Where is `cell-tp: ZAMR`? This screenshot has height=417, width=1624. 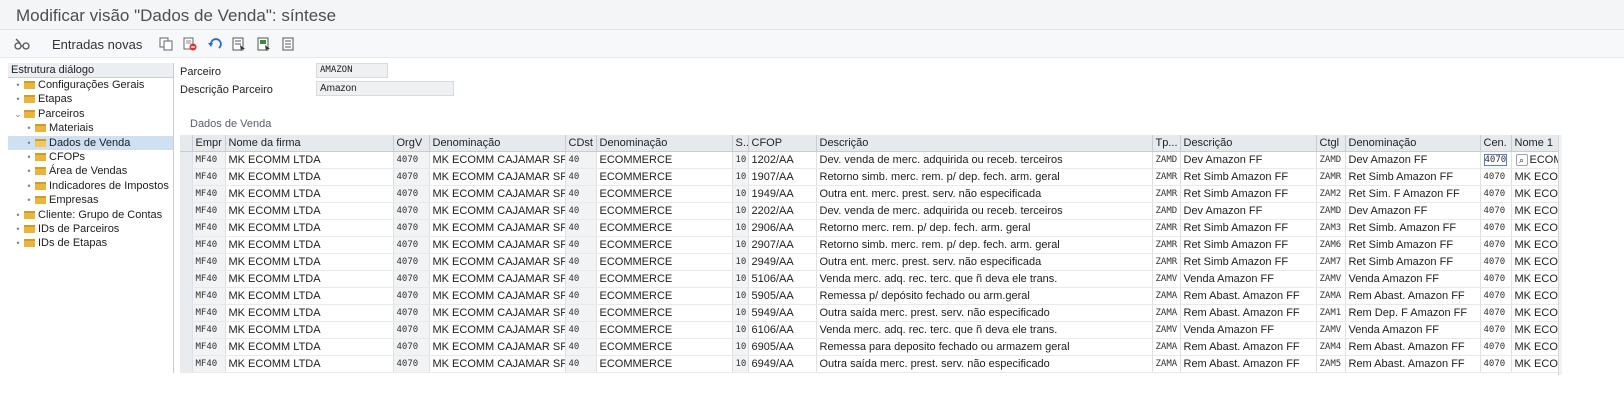 cell-tp: ZAMR is located at coordinates (1166, 194).